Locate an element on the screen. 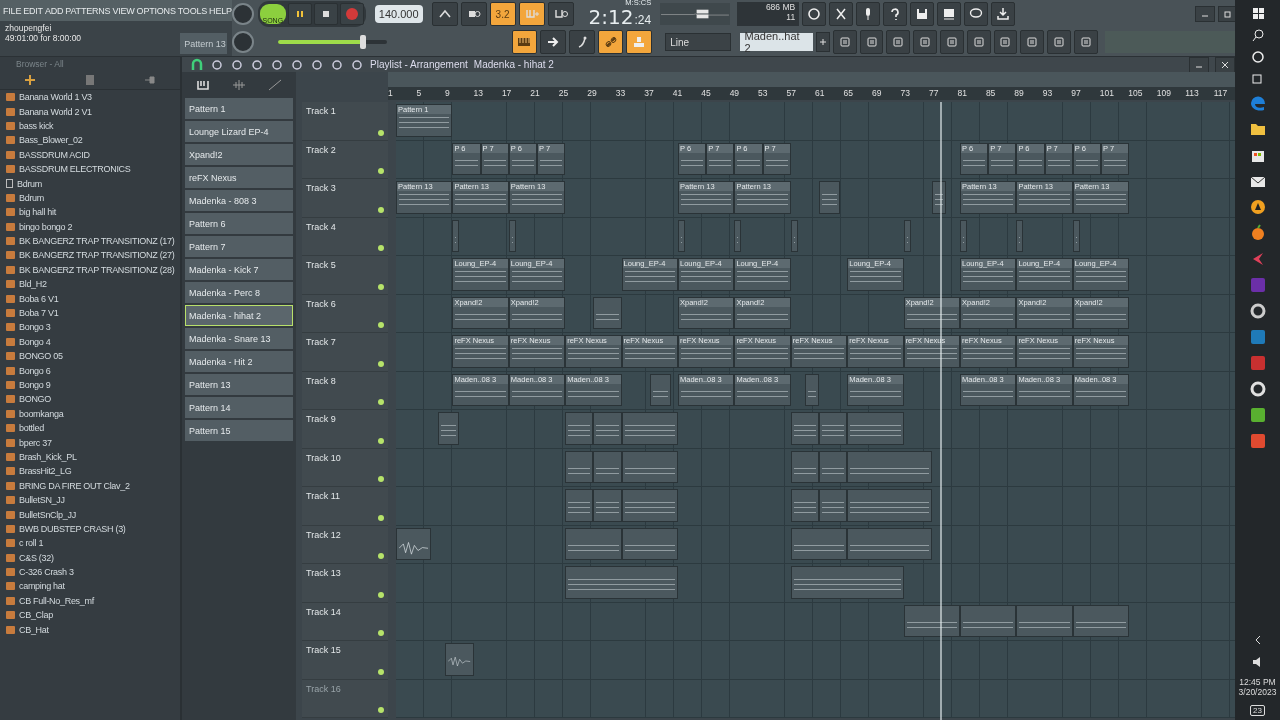 The width and height of the screenshot is (1280, 720). browser-item: BK BANGERZ TRAP TRANSITIONZ (28) is located at coordinates (93, 270).